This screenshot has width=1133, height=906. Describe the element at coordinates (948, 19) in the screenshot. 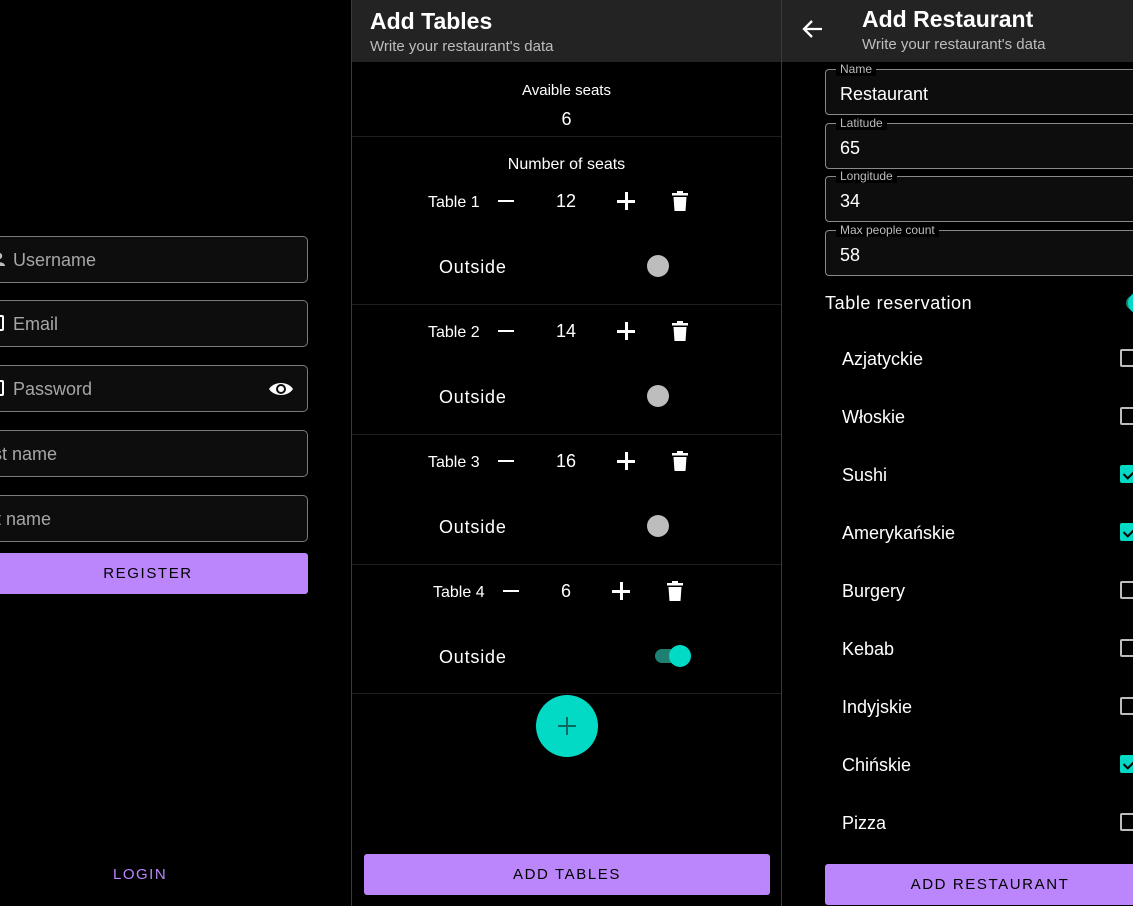

I see `page-title: Add Restaurant` at that location.